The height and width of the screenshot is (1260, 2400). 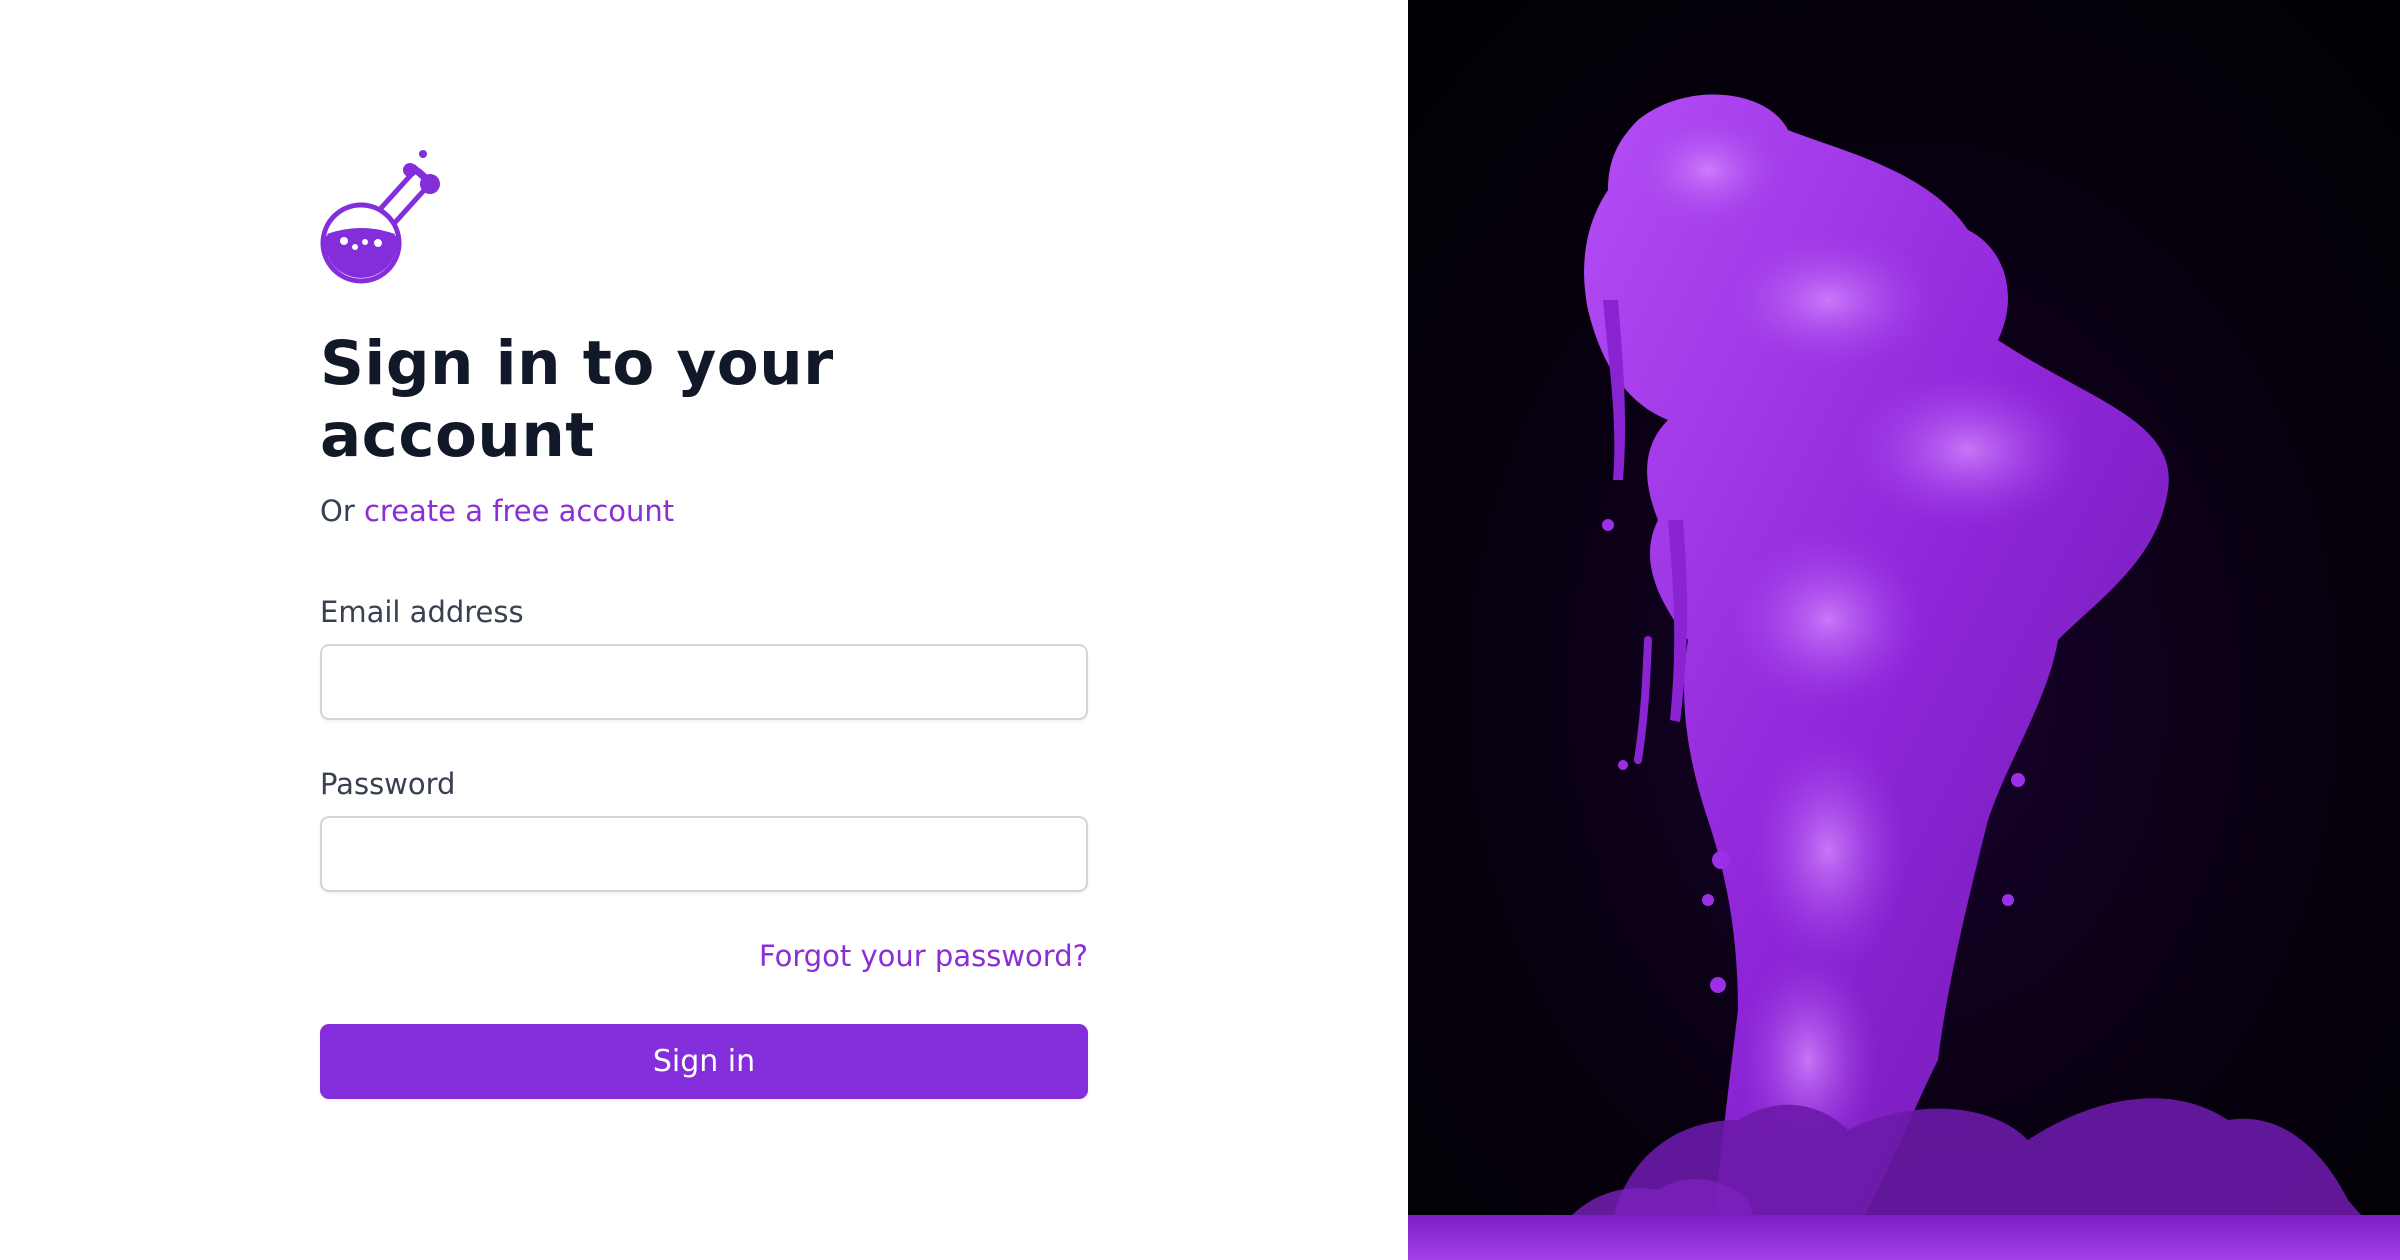 I want to click on email-label: Email address, so click(x=422, y=612).